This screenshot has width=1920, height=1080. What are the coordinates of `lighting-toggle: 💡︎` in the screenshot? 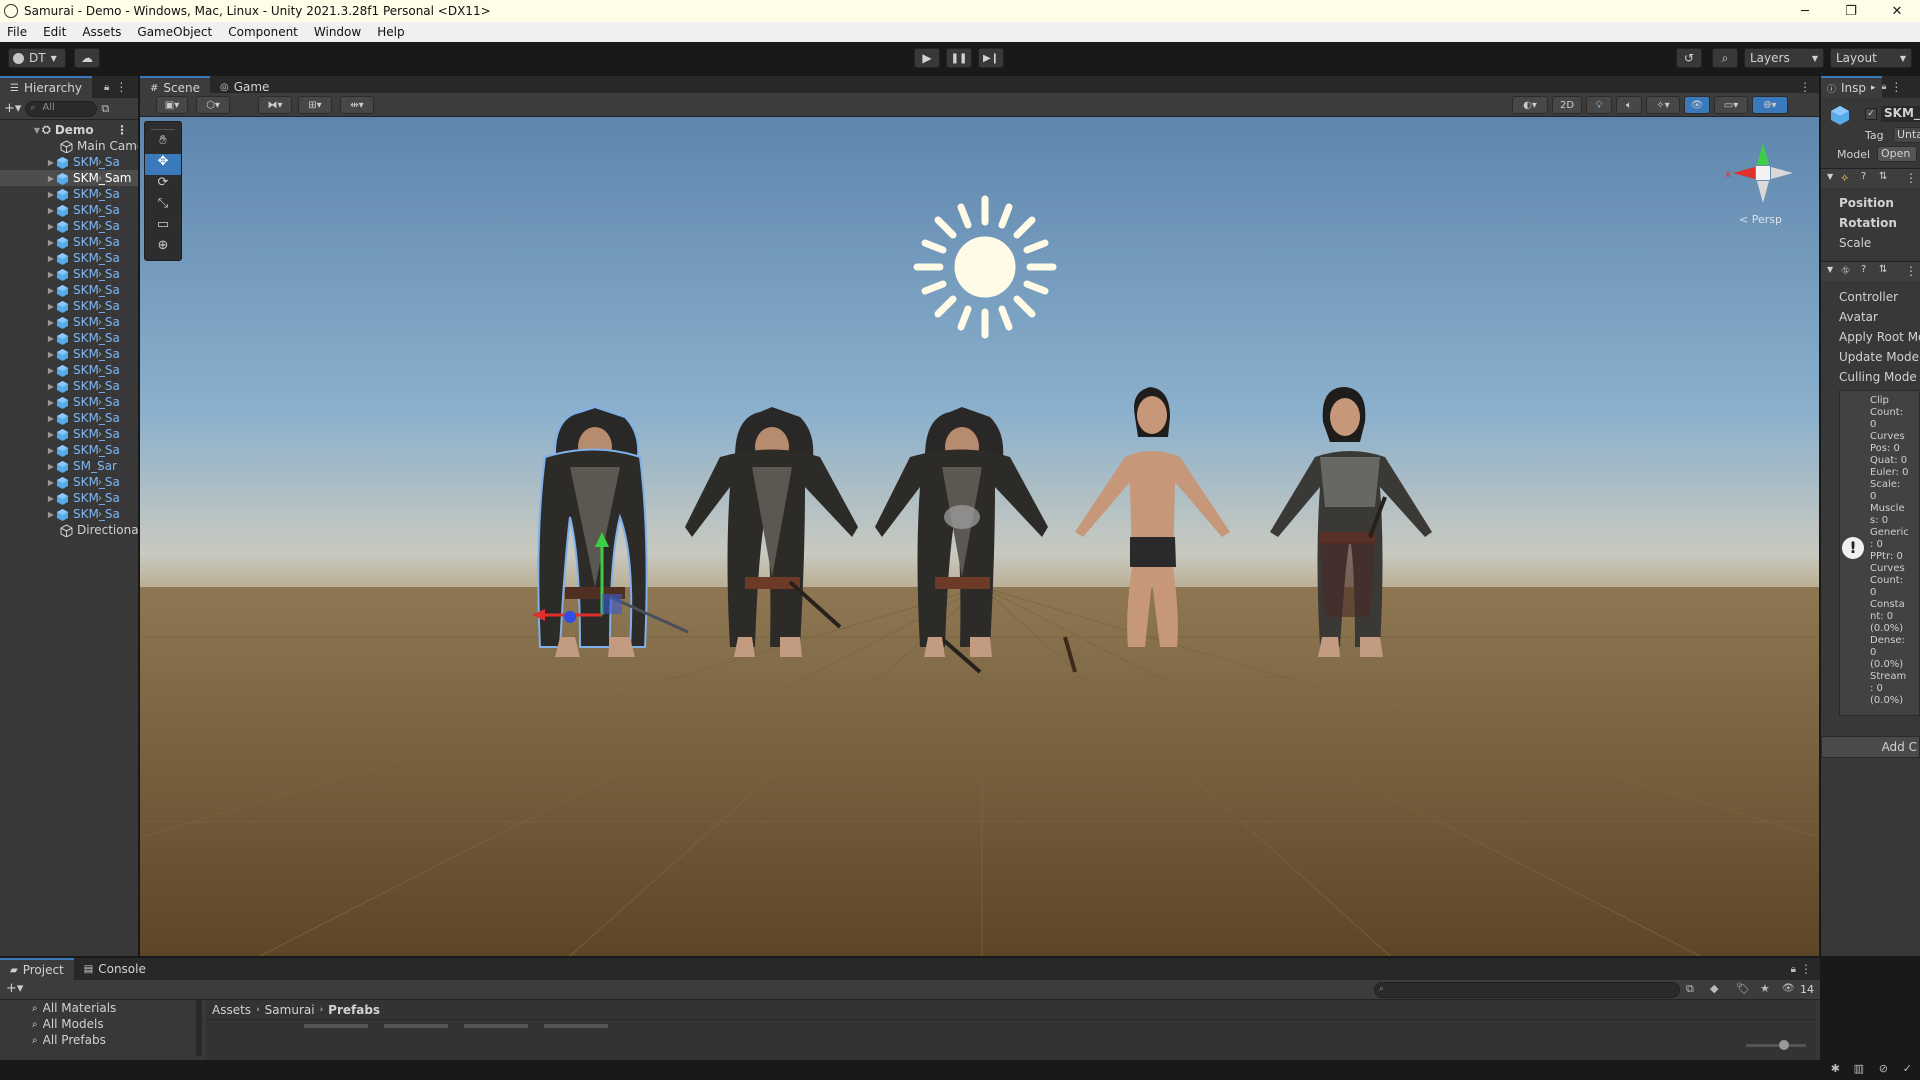 It's located at (1599, 105).